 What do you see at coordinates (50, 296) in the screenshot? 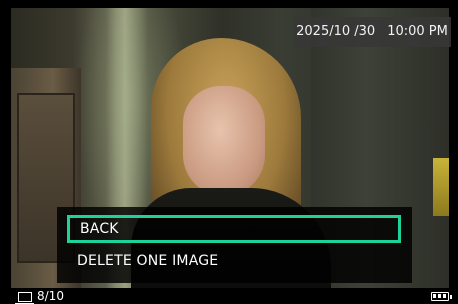
I see `image-counter: 8/10` at bounding box center [50, 296].